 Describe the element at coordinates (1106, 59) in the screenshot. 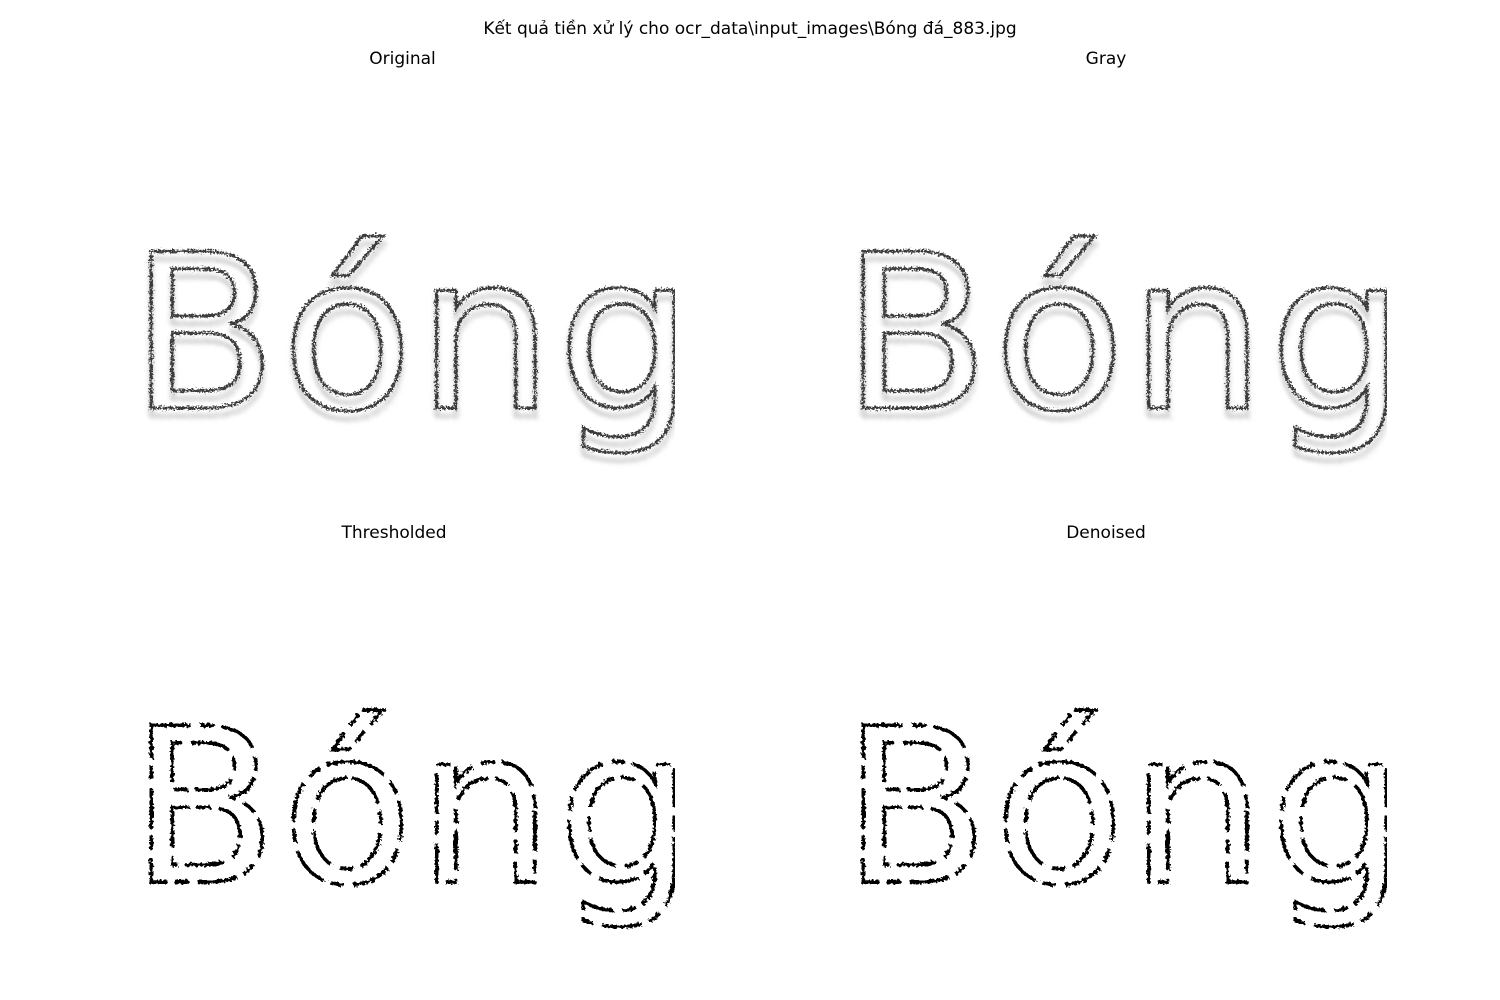

I see `panel-title-gray: Gray` at that location.